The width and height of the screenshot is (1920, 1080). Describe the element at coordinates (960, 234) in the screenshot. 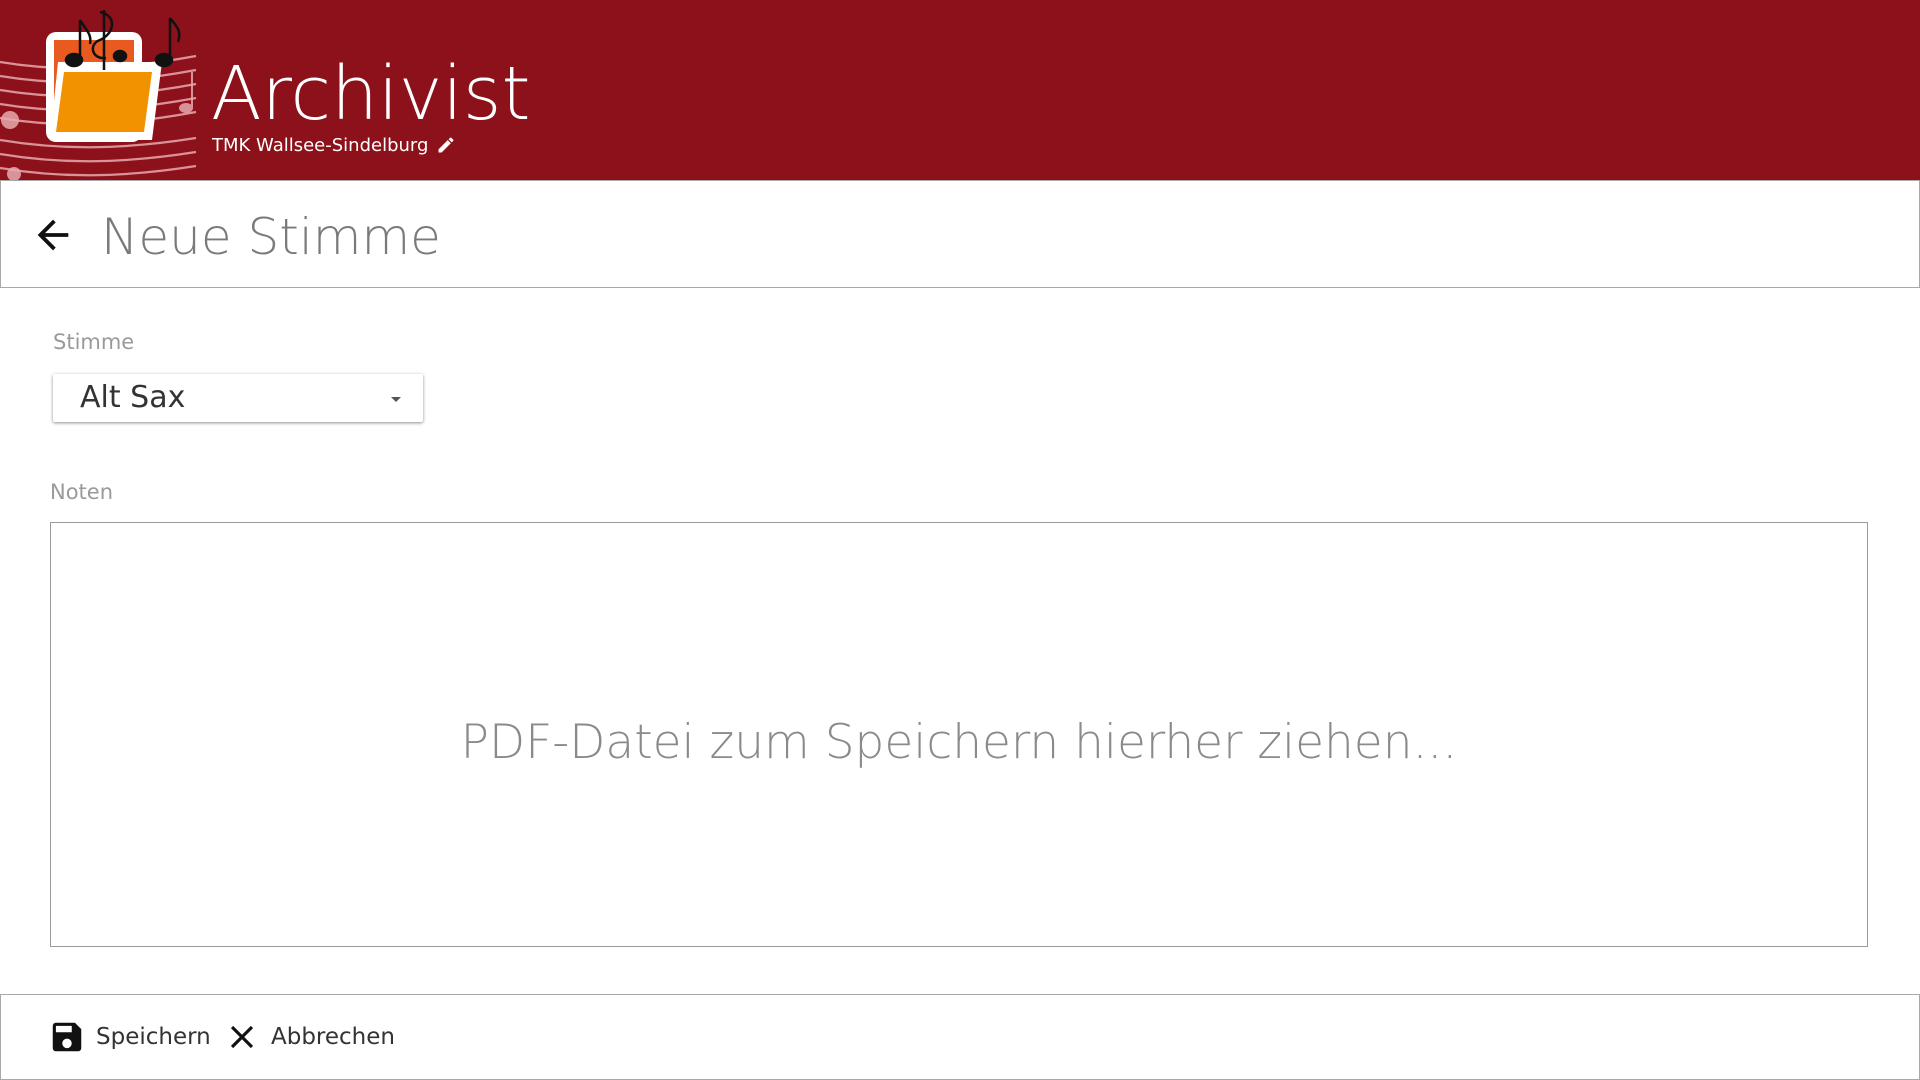

I see `page-header: Neue Stimme` at that location.